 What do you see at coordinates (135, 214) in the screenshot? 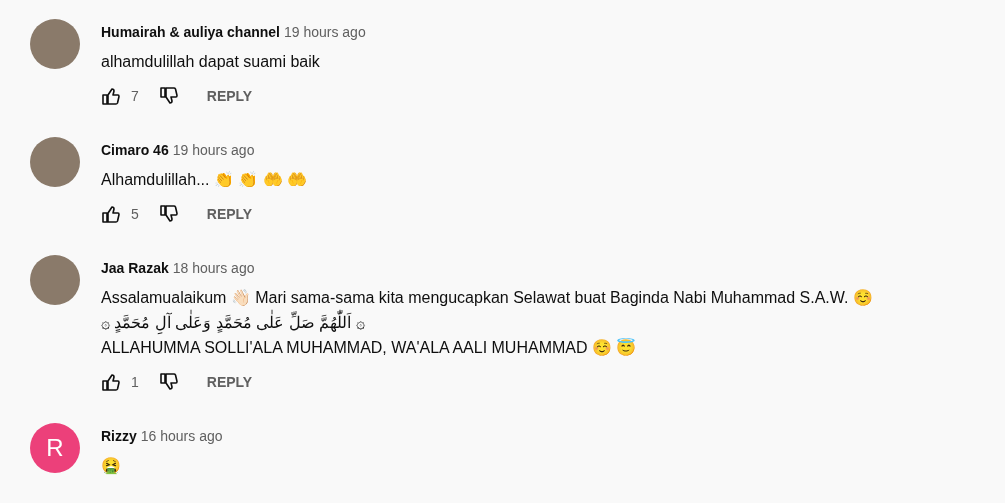
I see `like-count: 5` at bounding box center [135, 214].